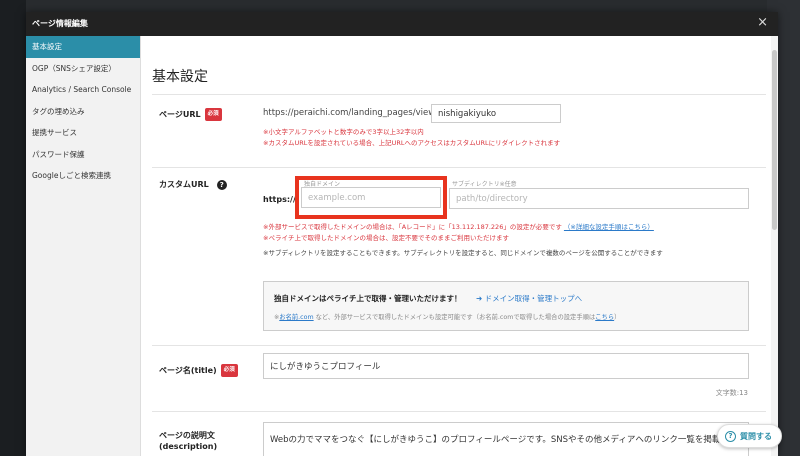  Describe the element at coordinates (496, 113) in the screenshot. I see `page-url-input: nishigakiyuko` at that location.